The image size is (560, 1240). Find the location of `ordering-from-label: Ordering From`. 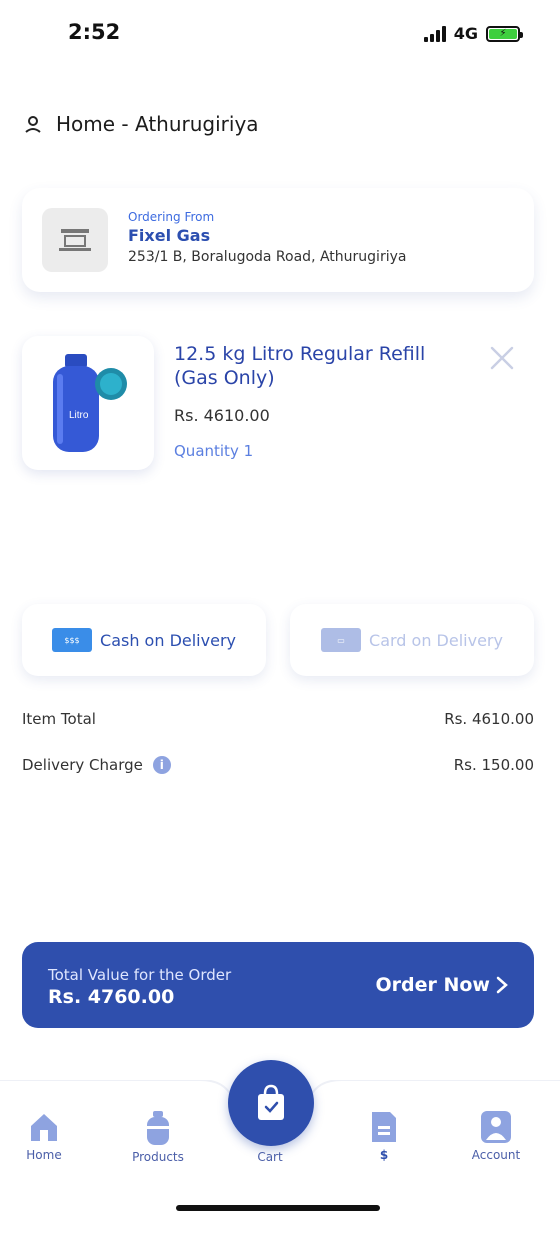

ordering-from-label: Ordering From is located at coordinates (171, 217).